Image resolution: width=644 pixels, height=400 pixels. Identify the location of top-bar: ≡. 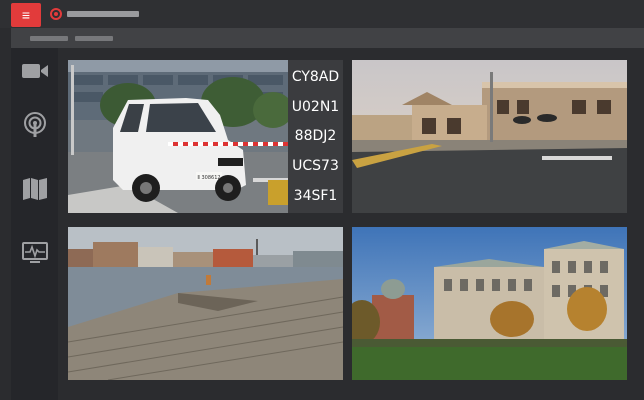
(322, 14).